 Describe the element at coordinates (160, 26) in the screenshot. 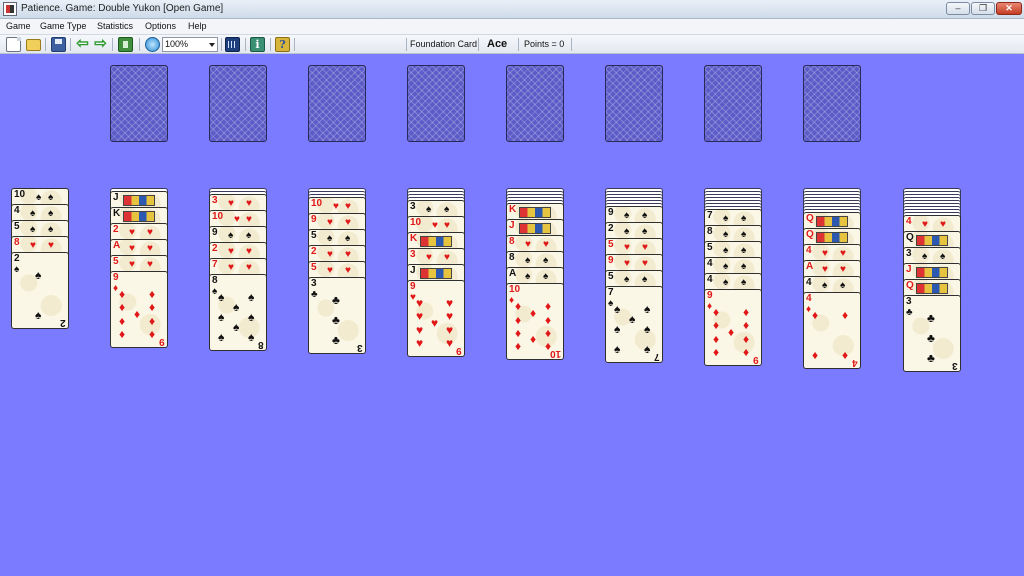

I see `menu-options: Options` at that location.